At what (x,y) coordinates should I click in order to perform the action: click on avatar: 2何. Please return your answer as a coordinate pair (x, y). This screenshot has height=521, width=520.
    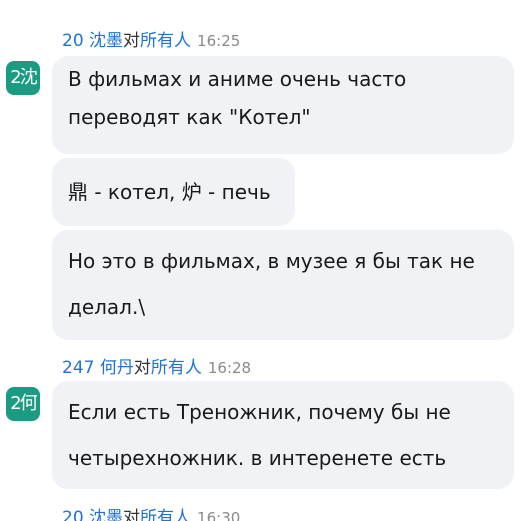
    Looking at the image, I should click on (23, 404).